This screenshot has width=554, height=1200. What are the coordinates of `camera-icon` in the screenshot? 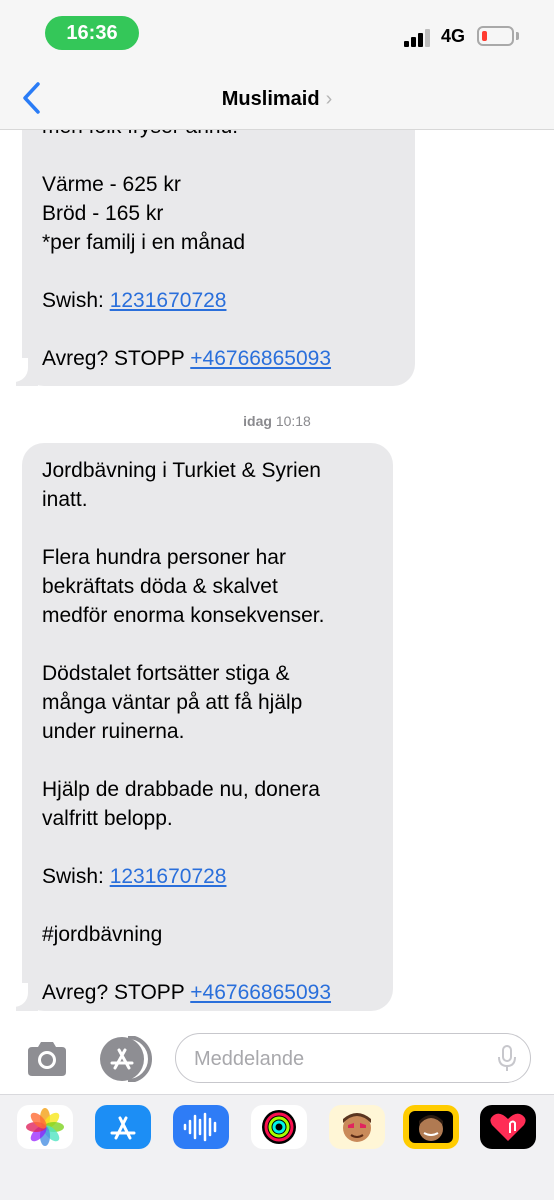 It's located at (47, 1059).